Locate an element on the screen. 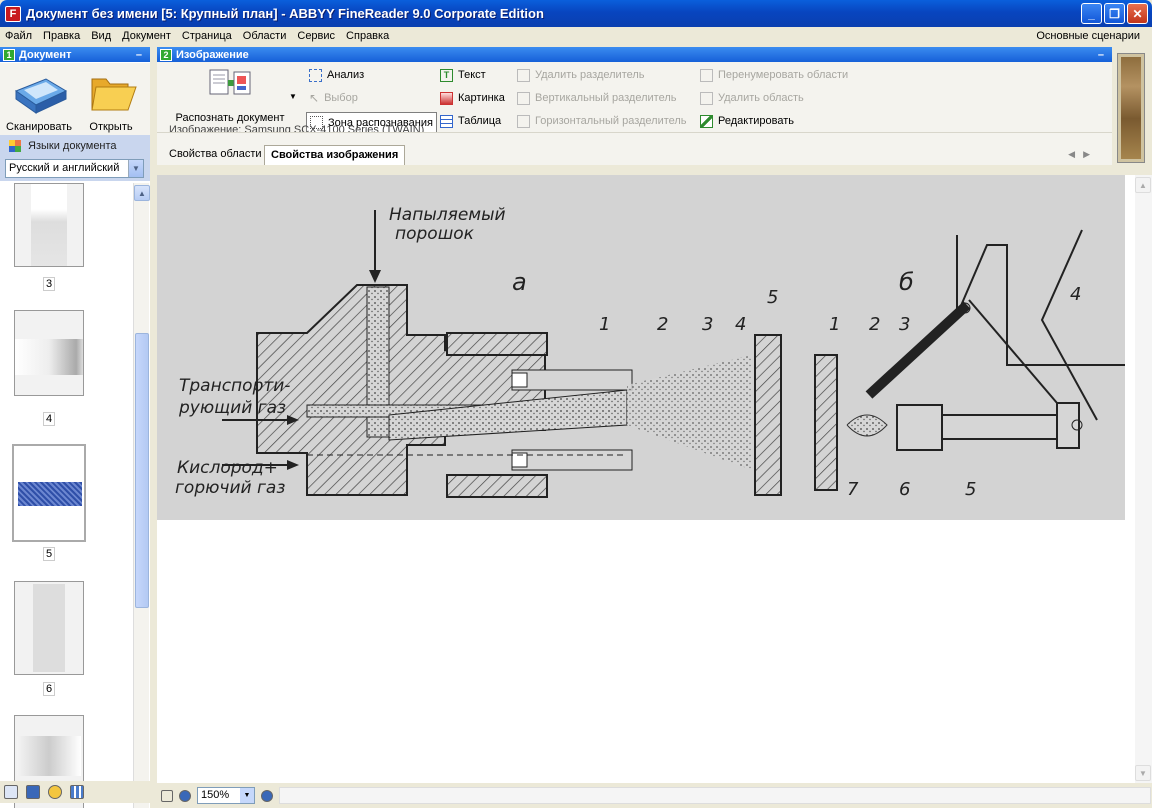 This screenshot has height=808, width=1152. save-icon is located at coordinates (33, 792).